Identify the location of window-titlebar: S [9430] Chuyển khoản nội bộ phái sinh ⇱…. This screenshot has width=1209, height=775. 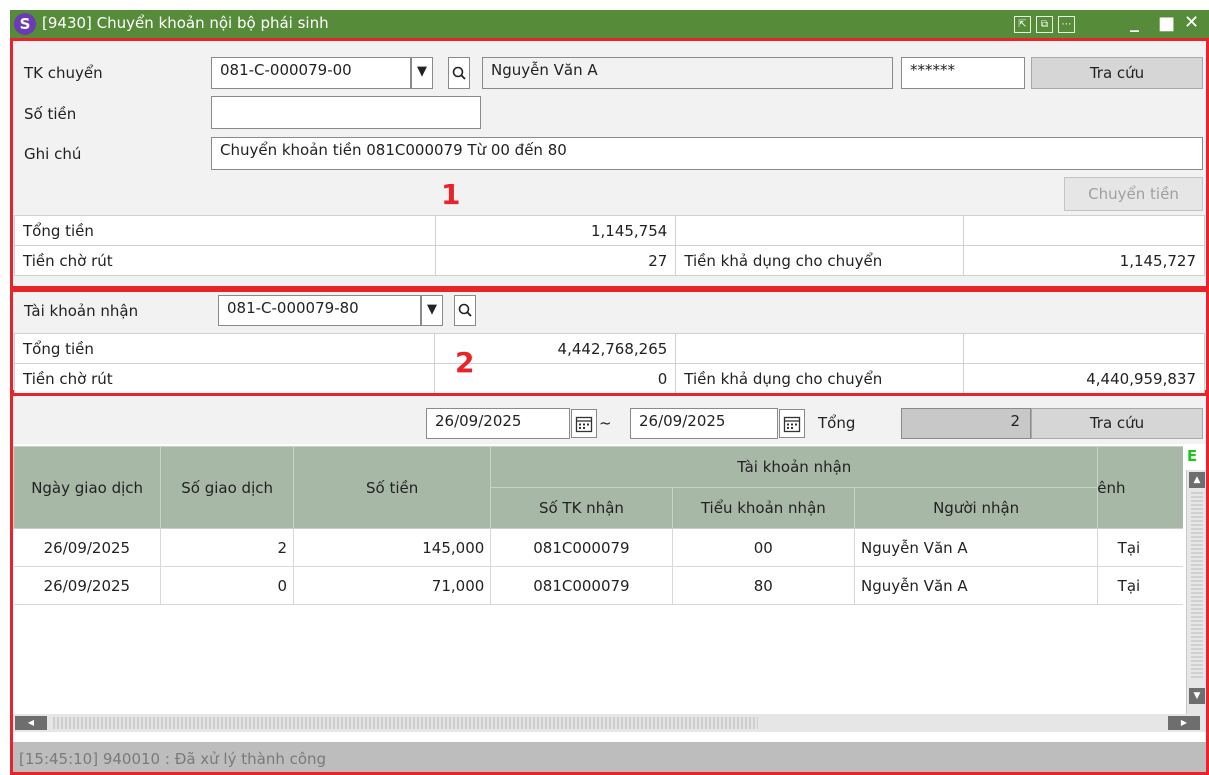
(609, 24).